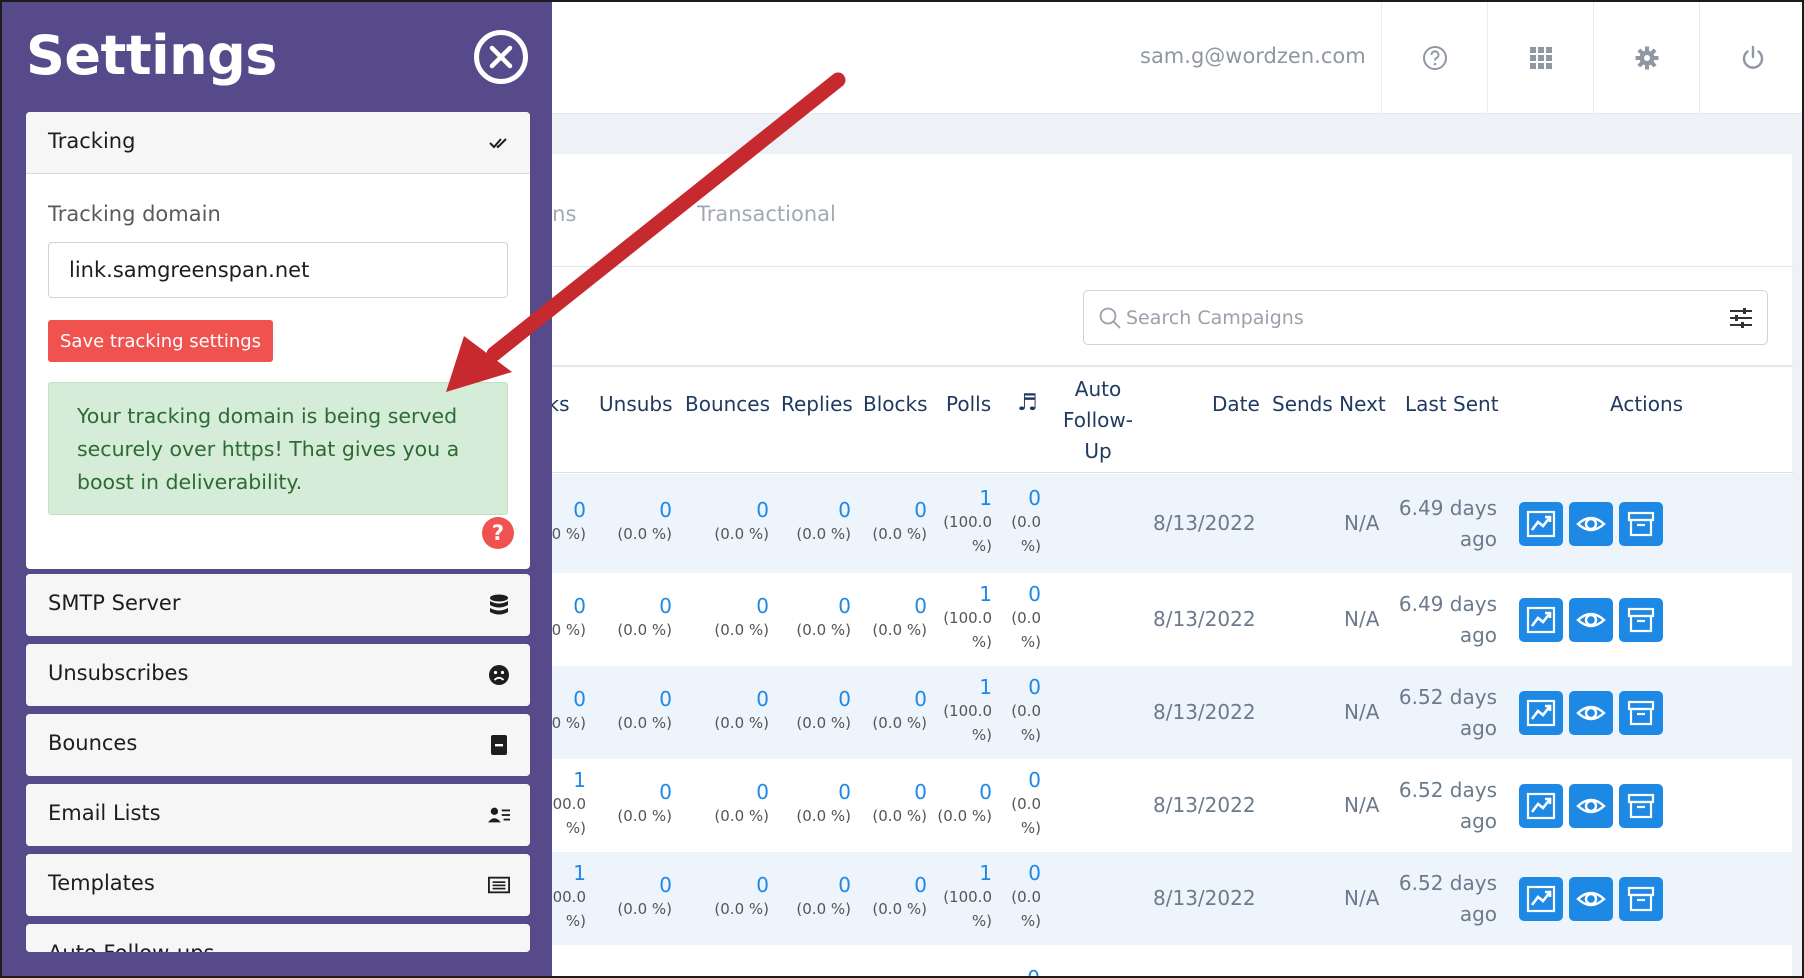  What do you see at coordinates (636, 404) in the screenshot?
I see `col-header-unsubs: Unsubs` at bounding box center [636, 404].